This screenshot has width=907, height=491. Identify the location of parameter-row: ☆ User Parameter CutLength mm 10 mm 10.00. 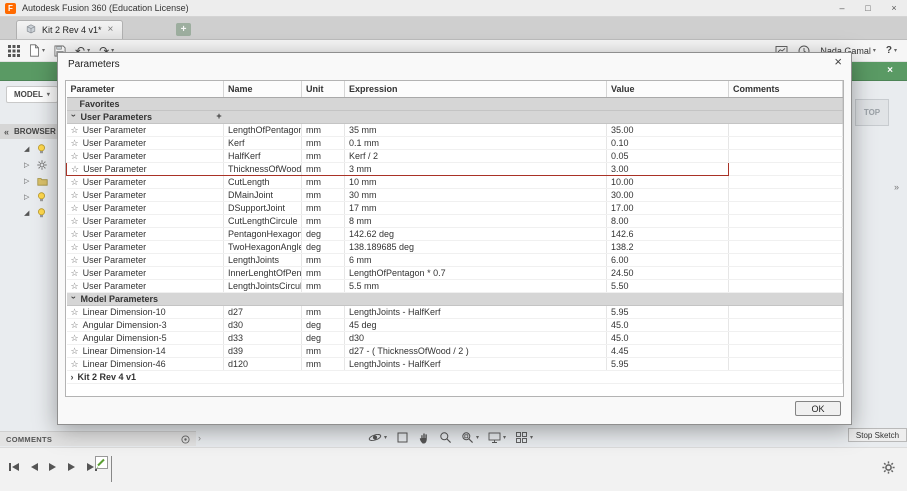
(454, 182).